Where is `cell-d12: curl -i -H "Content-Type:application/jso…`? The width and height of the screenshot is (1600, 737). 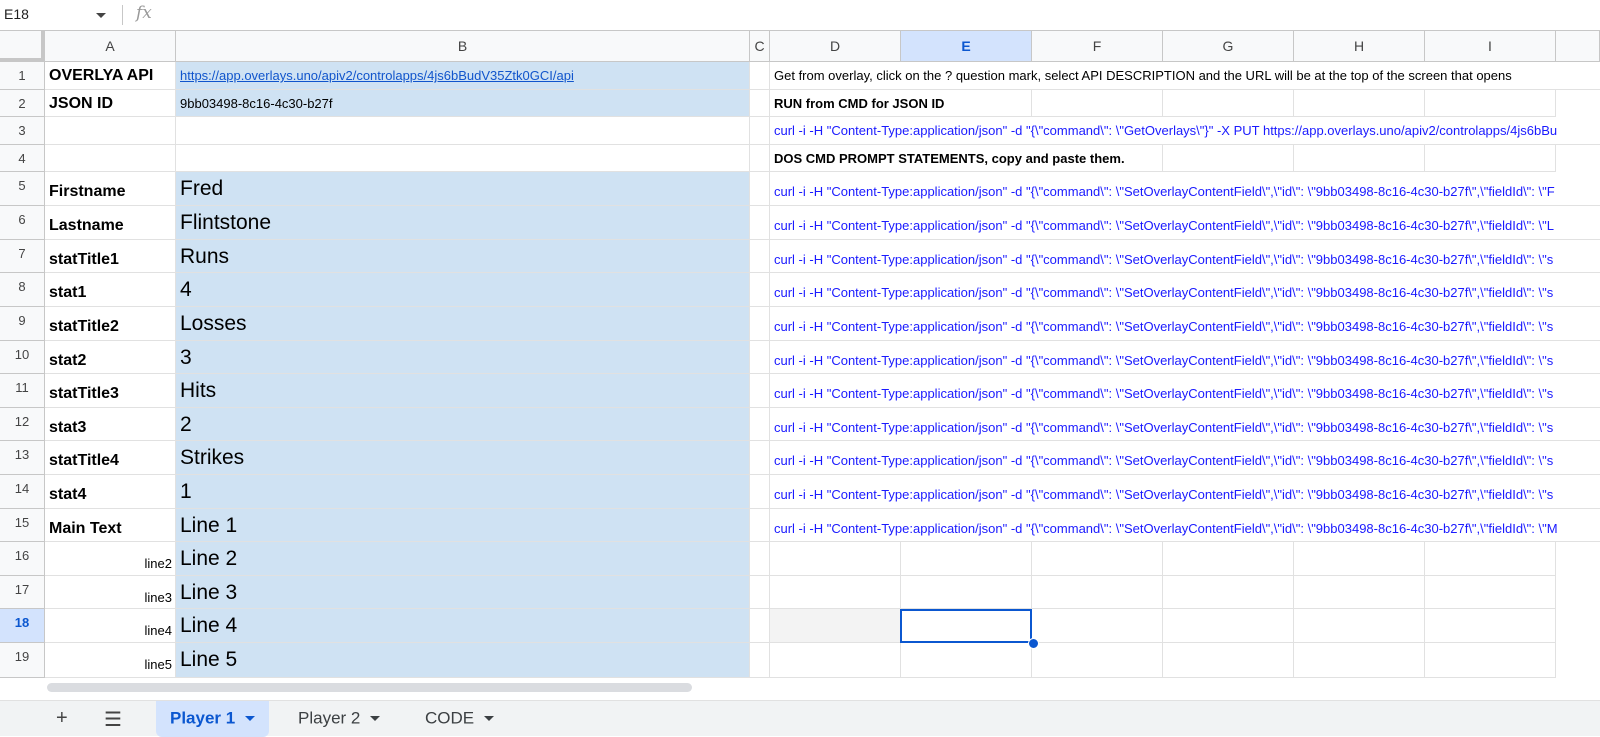
cell-d12: curl -i -H "Content-Type:application/jso… is located at coordinates (1185, 424).